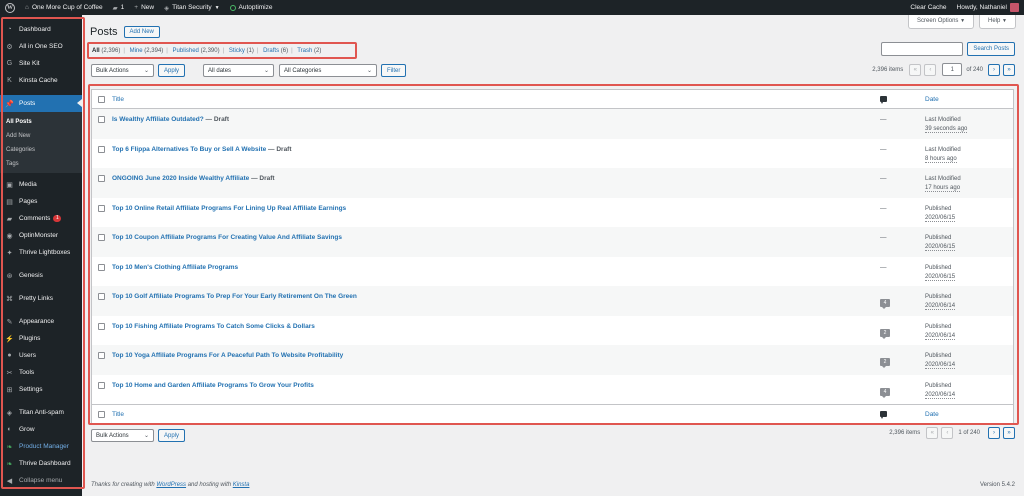  I want to click on autoptimize-menu: Autoptimize, so click(251, 7).